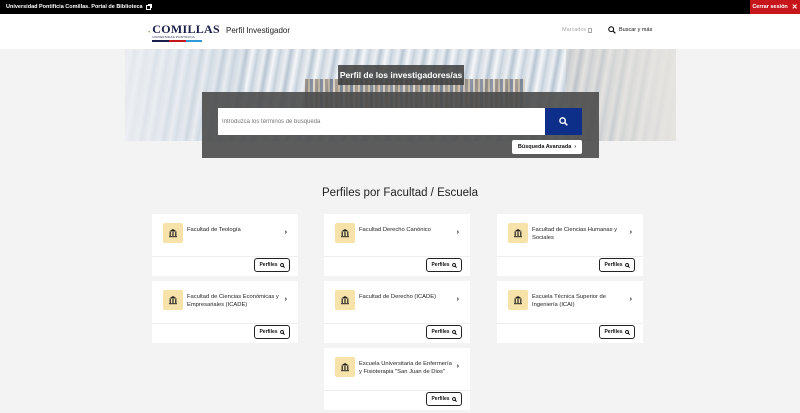  Describe the element at coordinates (173, 36) in the screenshot. I see `logo-subtitle: UNIVERSIDAD PONTIFICIA` at that location.